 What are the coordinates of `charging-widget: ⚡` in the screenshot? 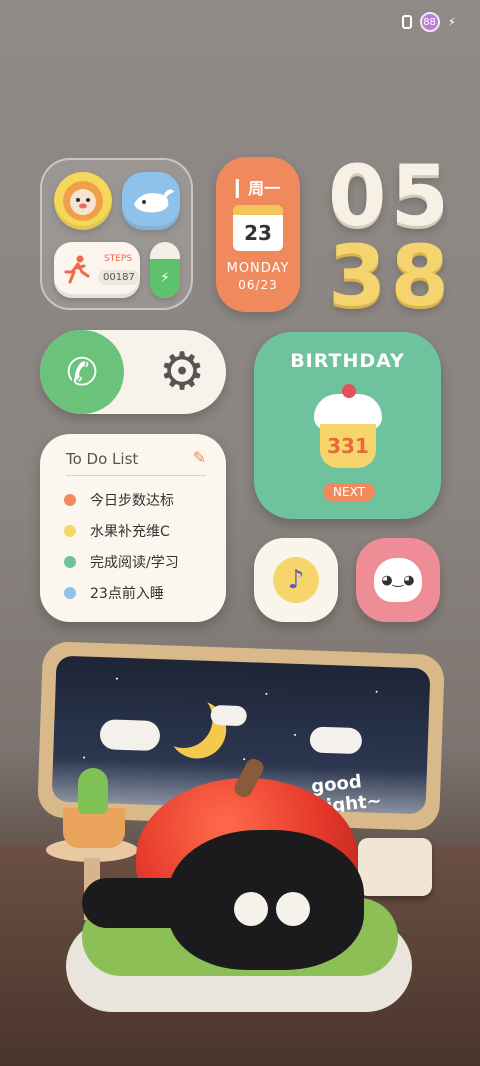 It's located at (165, 270).